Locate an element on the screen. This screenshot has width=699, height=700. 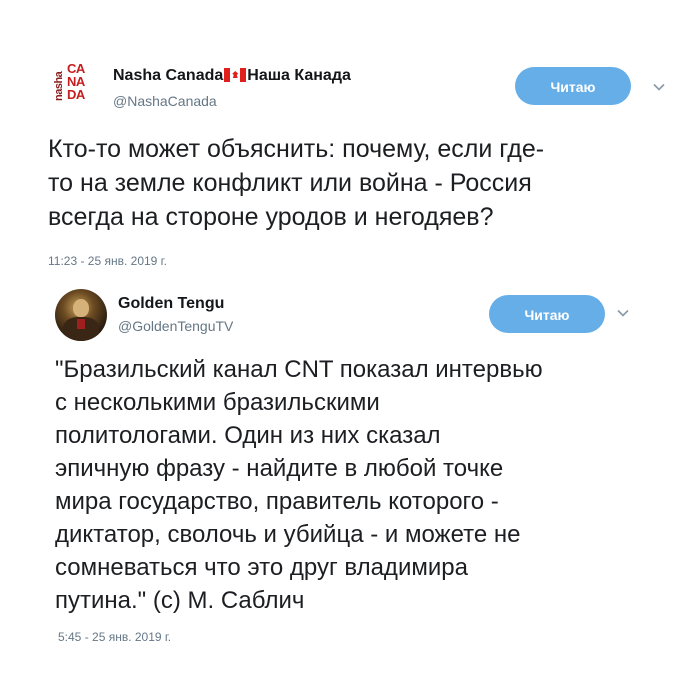
tweet-timestamp: 5:45 - 25 янв. 2019 г. is located at coordinates (114, 637).